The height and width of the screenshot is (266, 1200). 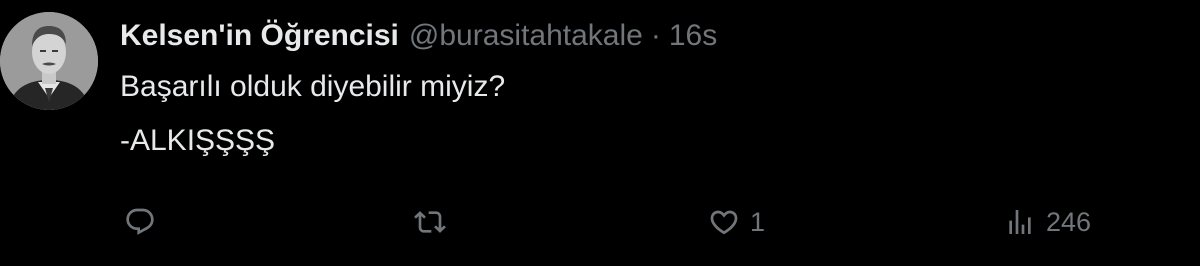 I want to click on avatar, so click(x=49, y=61).